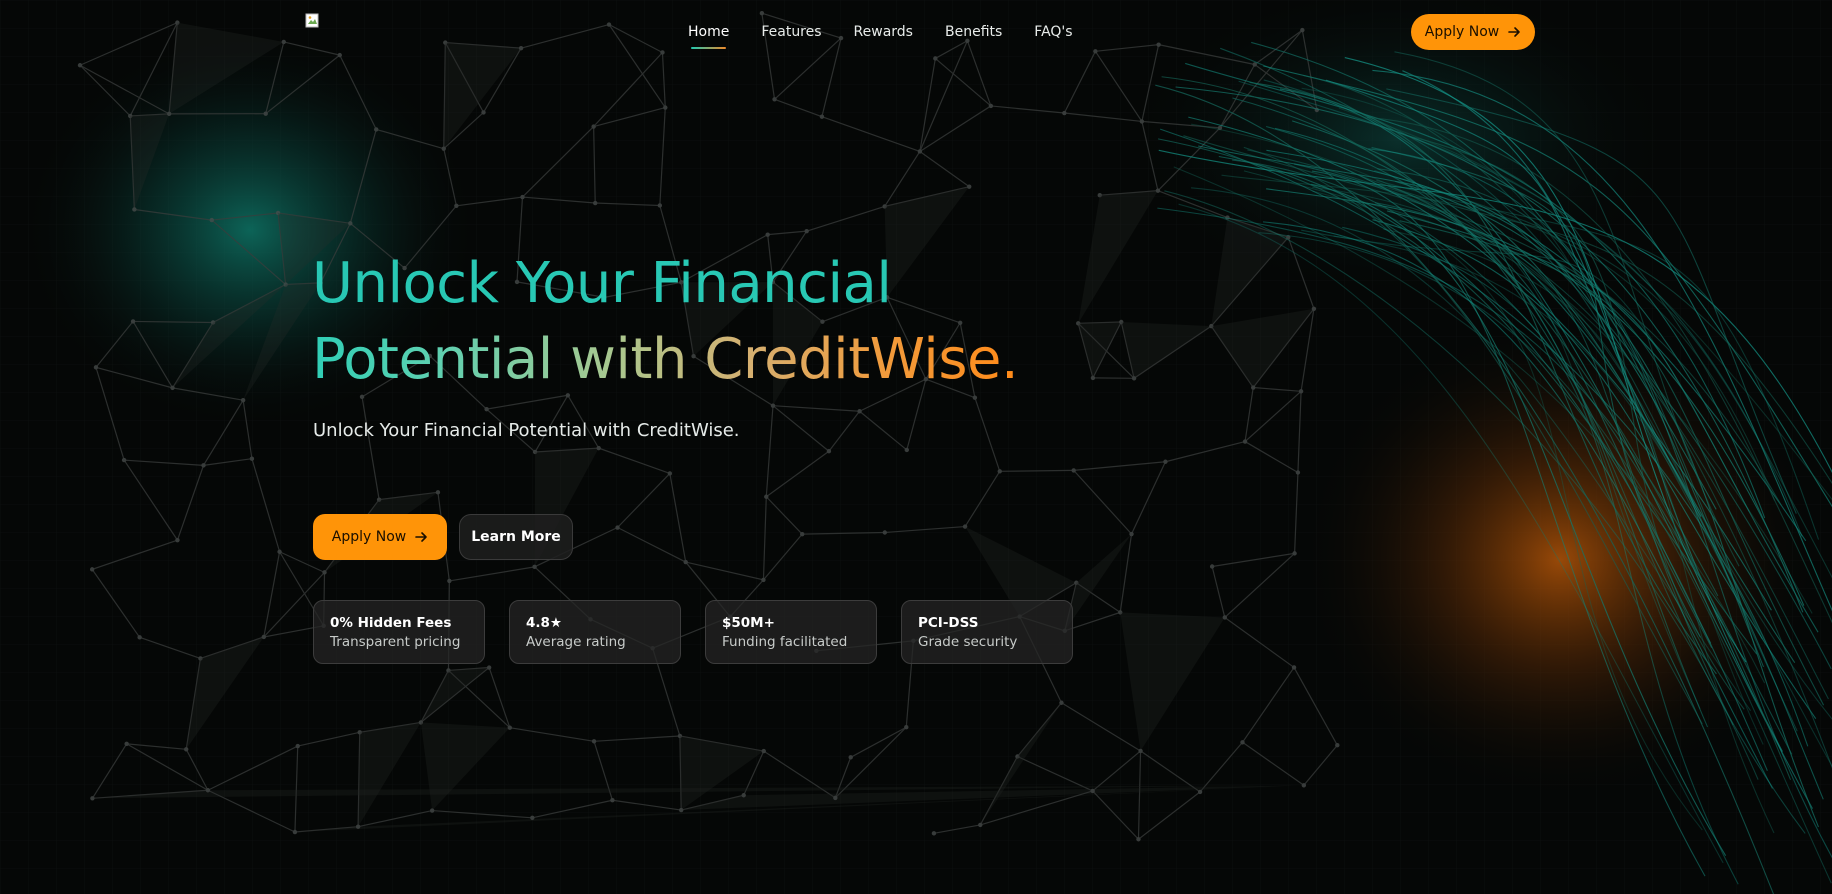 This screenshot has width=1832, height=894. I want to click on nav-item-rewards: Rewards, so click(883, 32).